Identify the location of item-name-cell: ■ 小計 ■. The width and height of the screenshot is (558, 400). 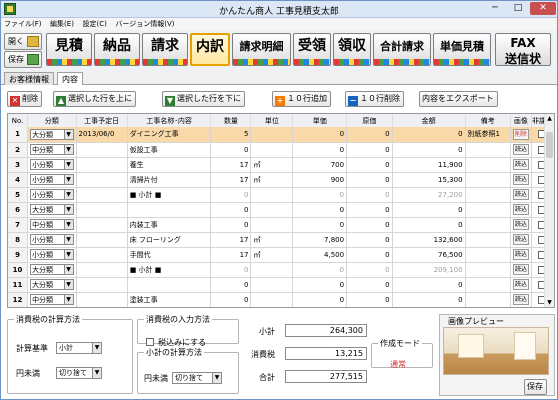
(169, 195).